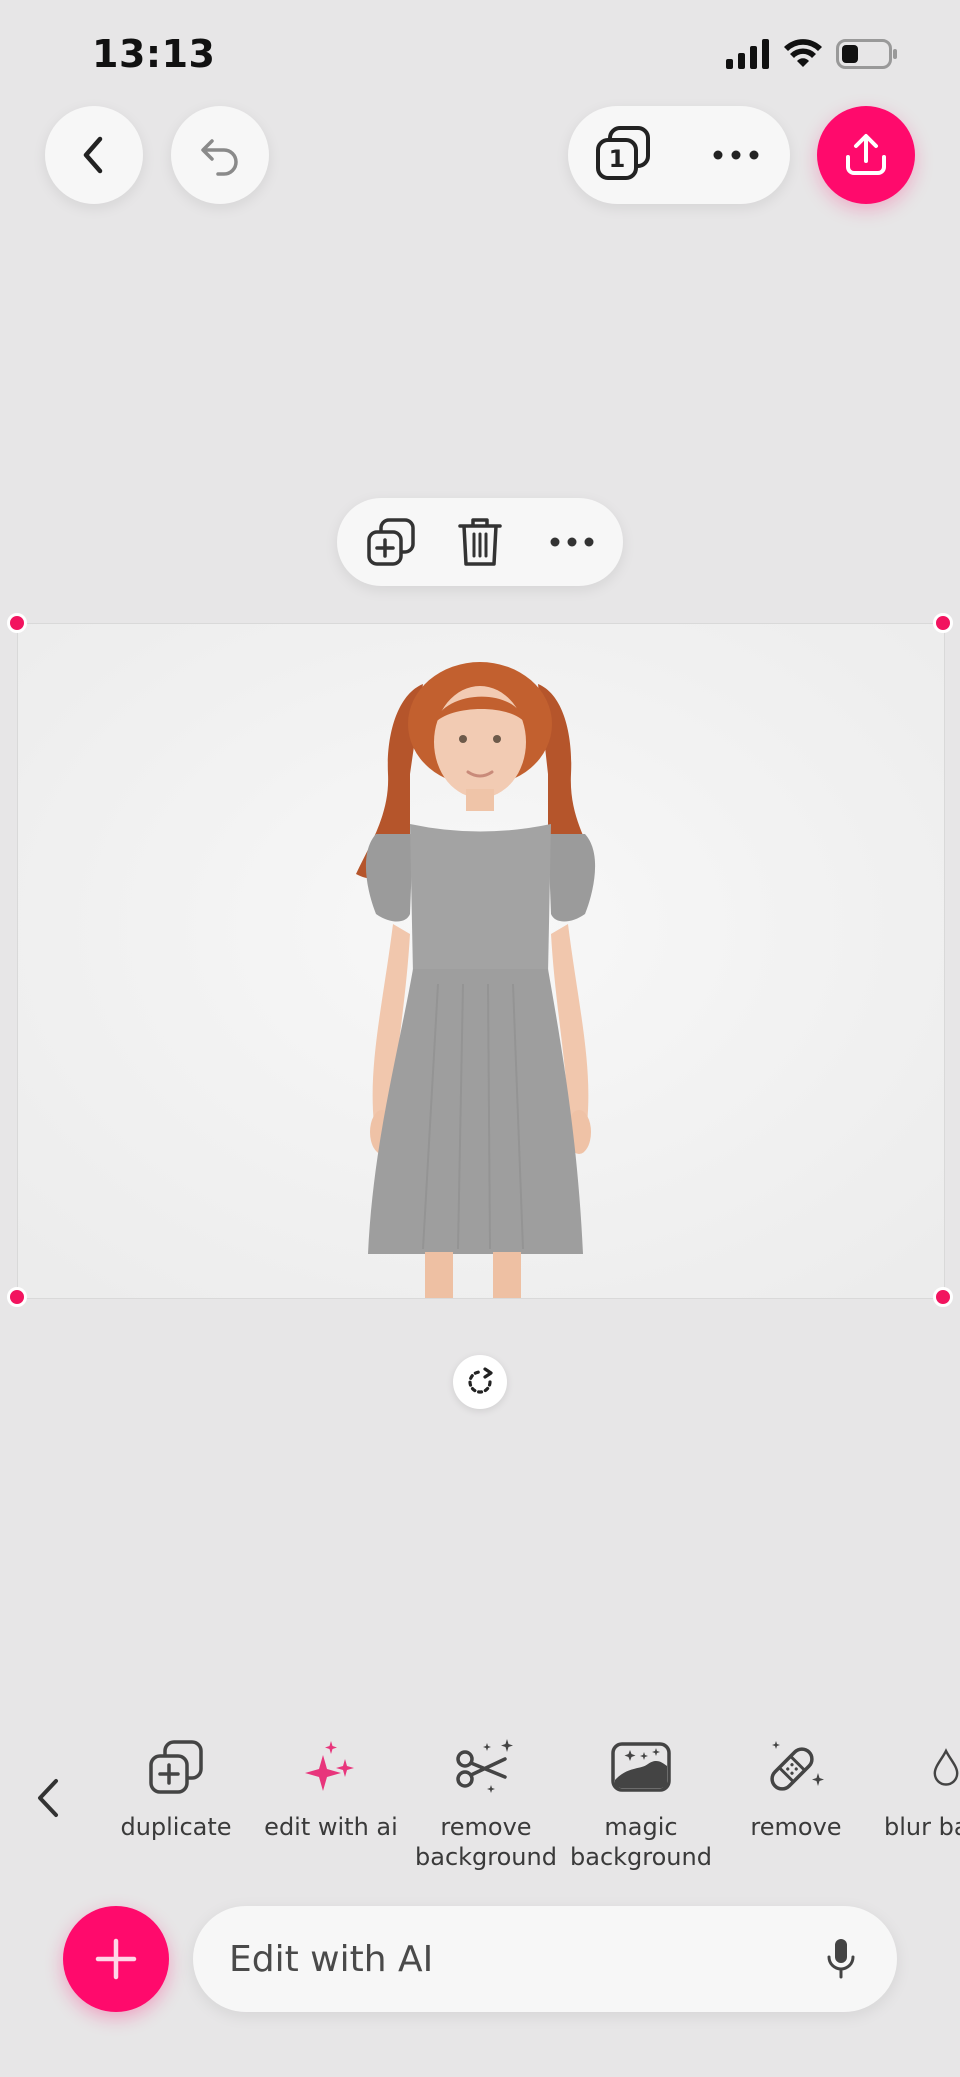  Describe the element at coordinates (17, 1297) in the screenshot. I see `resize-handle-bottom-left` at that location.